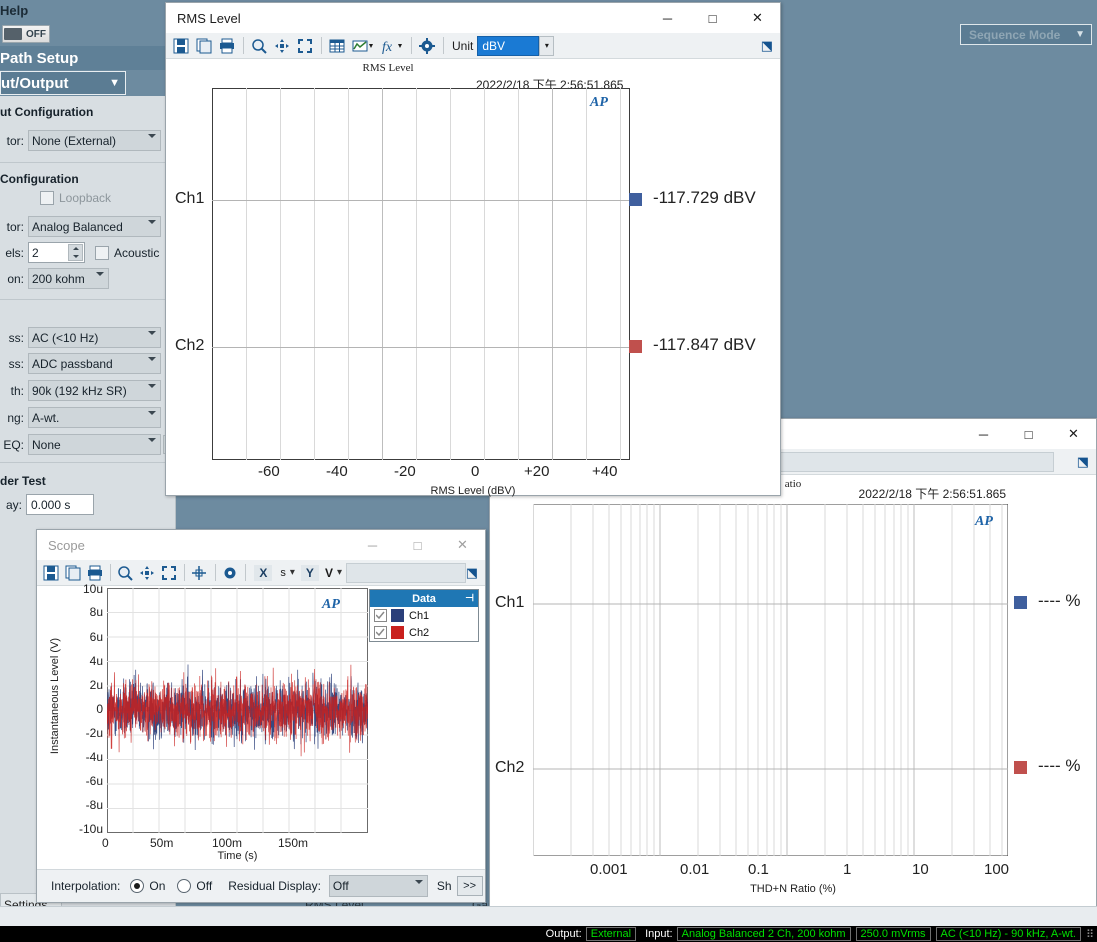 The height and width of the screenshot is (942, 1097). Describe the element at coordinates (94, 140) in the screenshot. I see `connector-output-dropdown: None (External)` at that location.